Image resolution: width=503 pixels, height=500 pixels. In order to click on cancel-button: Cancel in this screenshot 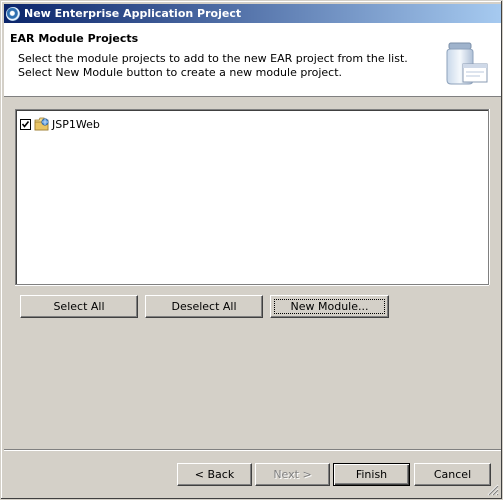, I will do `click(452, 474)`.